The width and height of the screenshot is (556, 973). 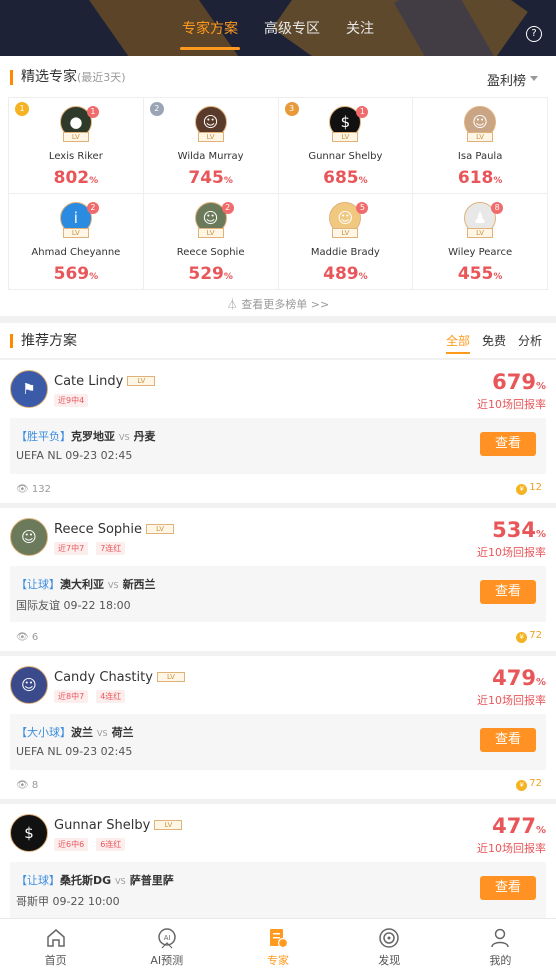 What do you see at coordinates (483, 222) in the screenshot?
I see `avatar: ♟ LV 8` at bounding box center [483, 222].